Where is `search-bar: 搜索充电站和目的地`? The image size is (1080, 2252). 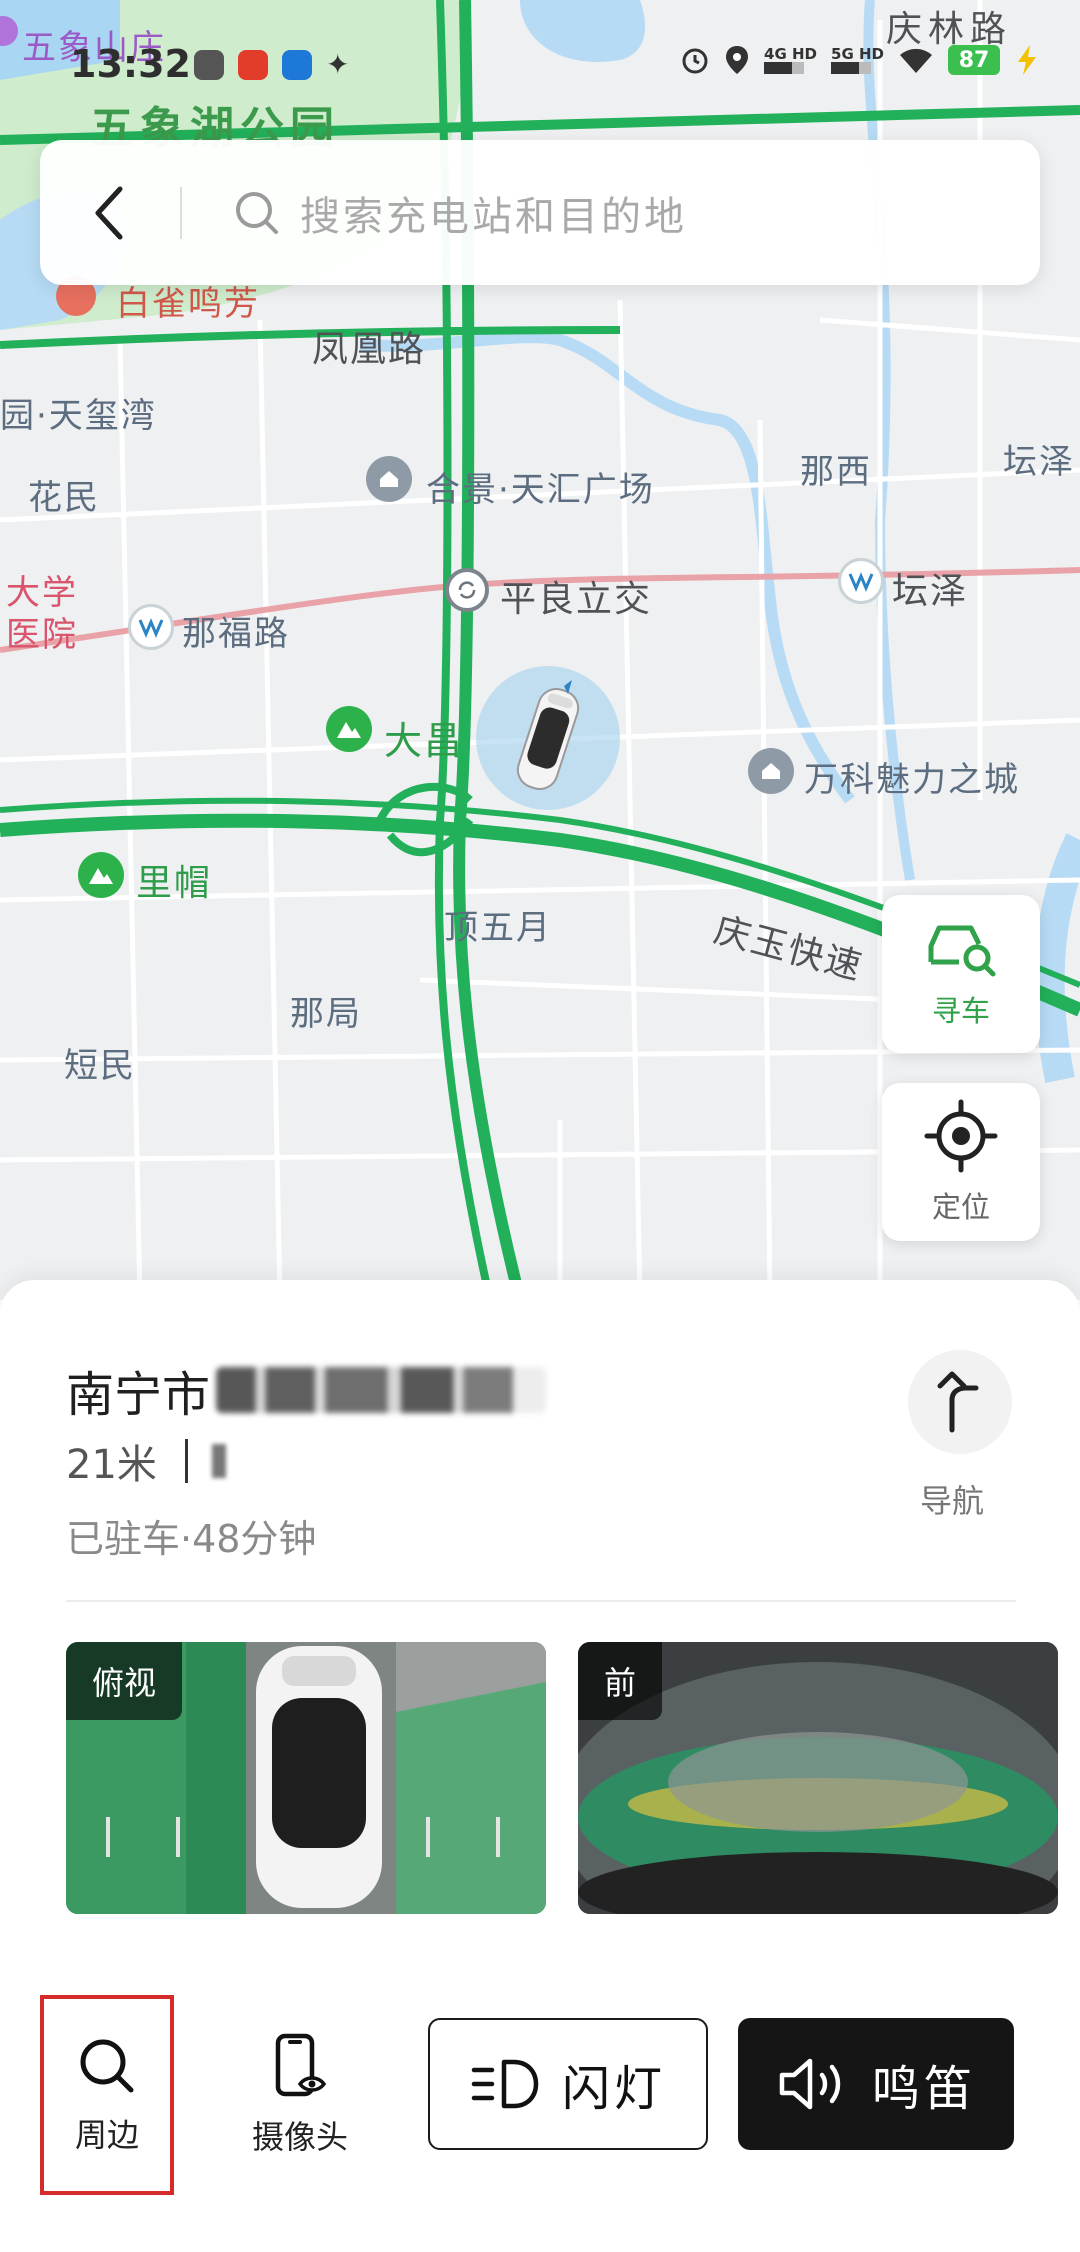
search-bar: 搜索充电站和目的地 is located at coordinates (540, 212).